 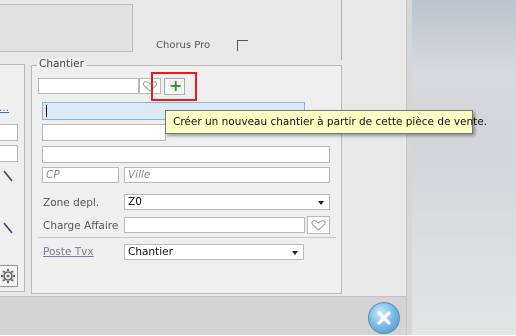 What do you see at coordinates (183, 45) in the screenshot?
I see `chorus-pro-label: Chorus Pro` at bounding box center [183, 45].